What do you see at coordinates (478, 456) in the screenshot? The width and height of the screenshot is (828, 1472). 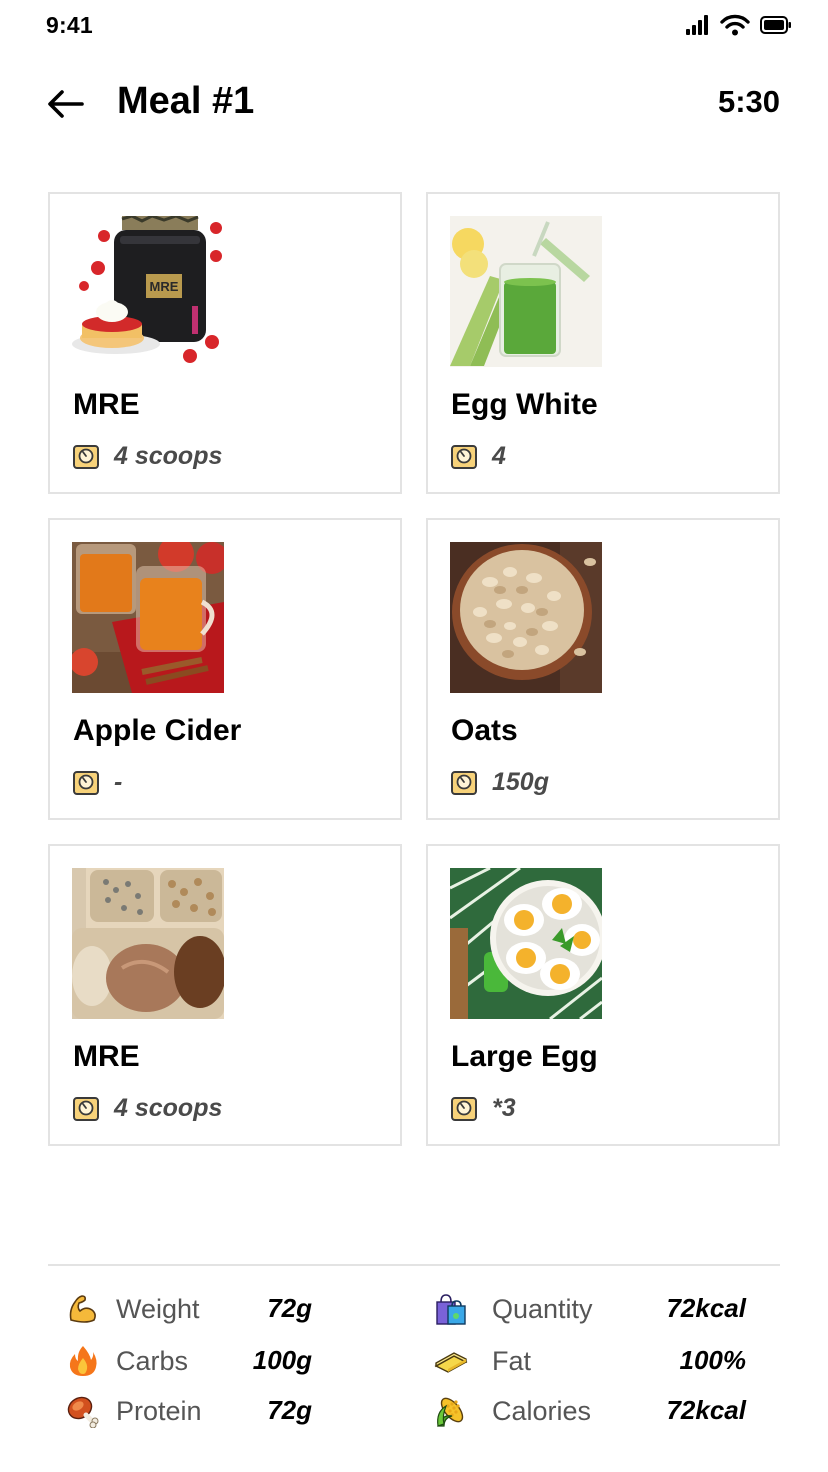 I see `quantity-row: 4` at bounding box center [478, 456].